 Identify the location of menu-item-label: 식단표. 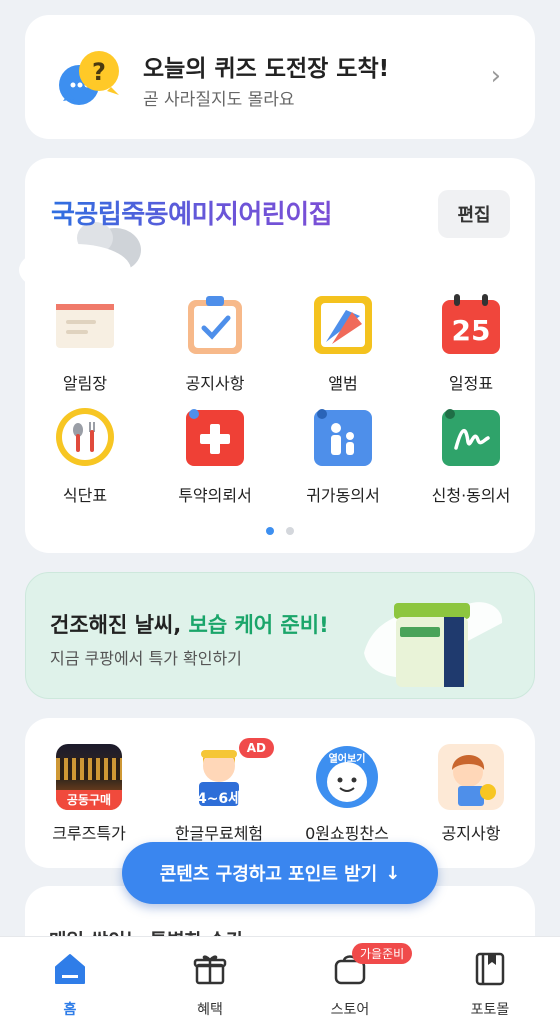
(85, 495).